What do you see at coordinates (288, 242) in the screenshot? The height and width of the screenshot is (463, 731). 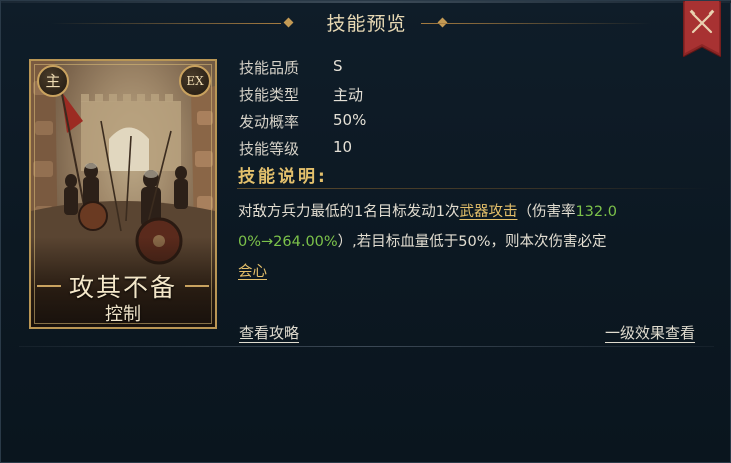 I see `damage-rate-value-2: 0%→264.00%` at bounding box center [288, 242].